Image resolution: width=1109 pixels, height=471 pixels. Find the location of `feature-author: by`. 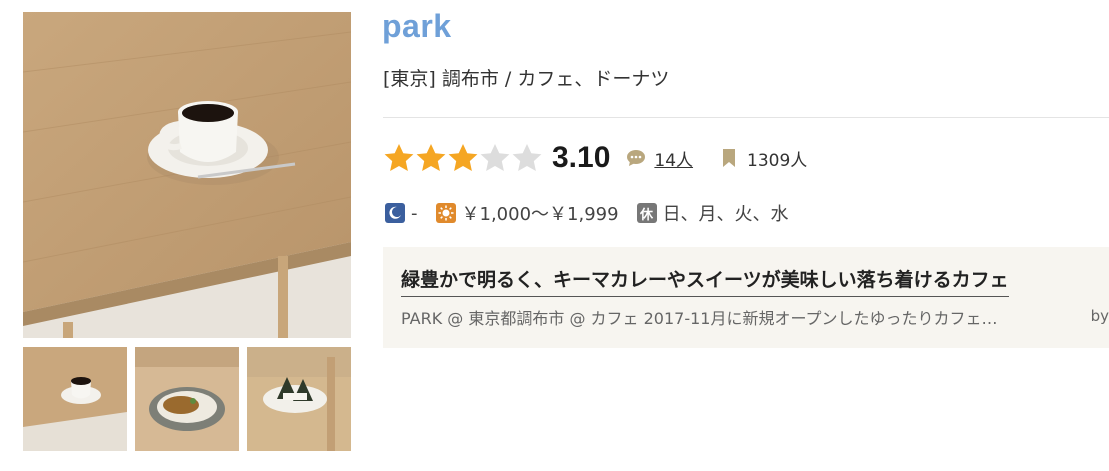

feature-author: by is located at coordinates (1099, 316).